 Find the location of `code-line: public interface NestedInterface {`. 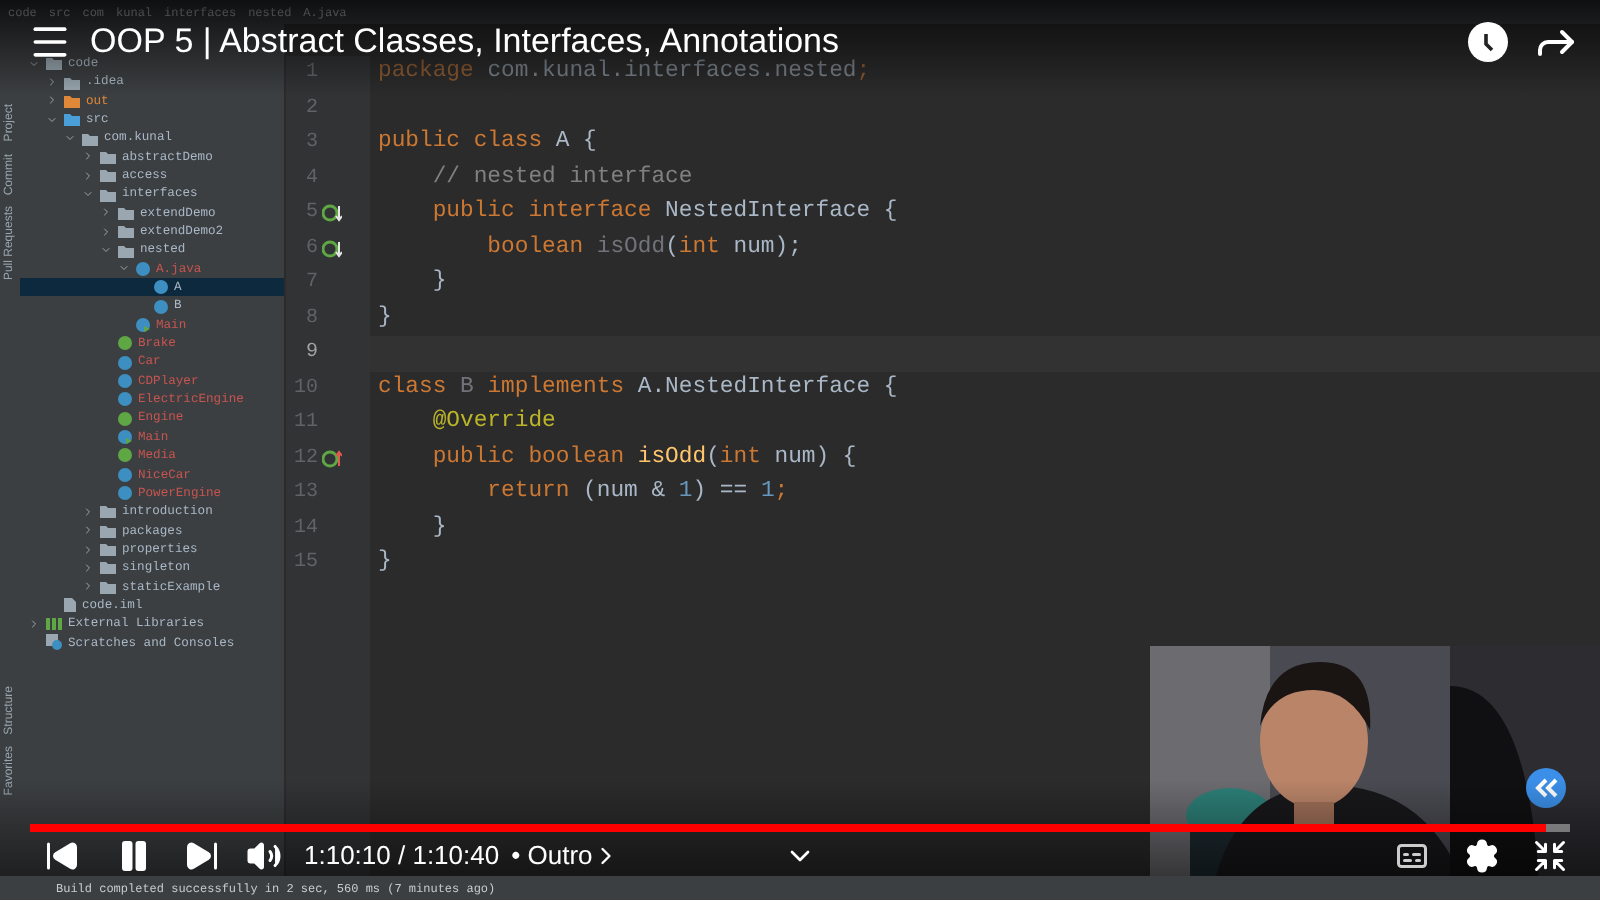

code-line: public interface NestedInterface { is located at coordinates (664, 213).